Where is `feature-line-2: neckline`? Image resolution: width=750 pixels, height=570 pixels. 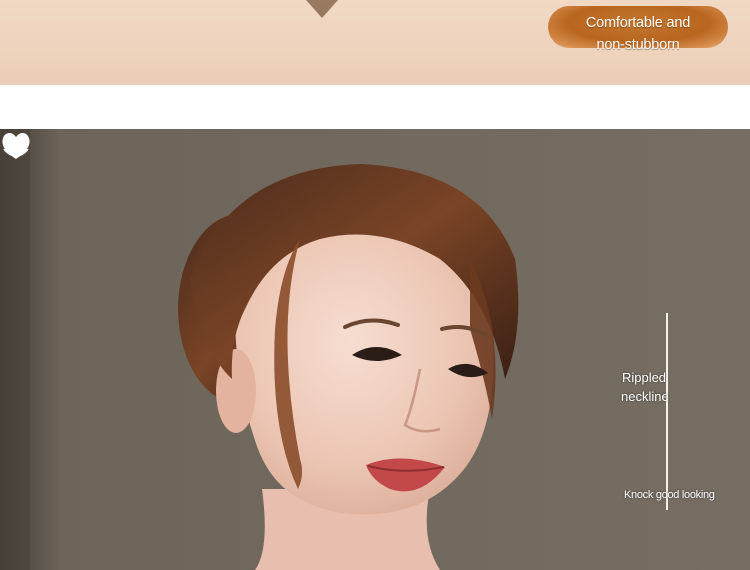 feature-line-2: neckline is located at coordinates (645, 396).